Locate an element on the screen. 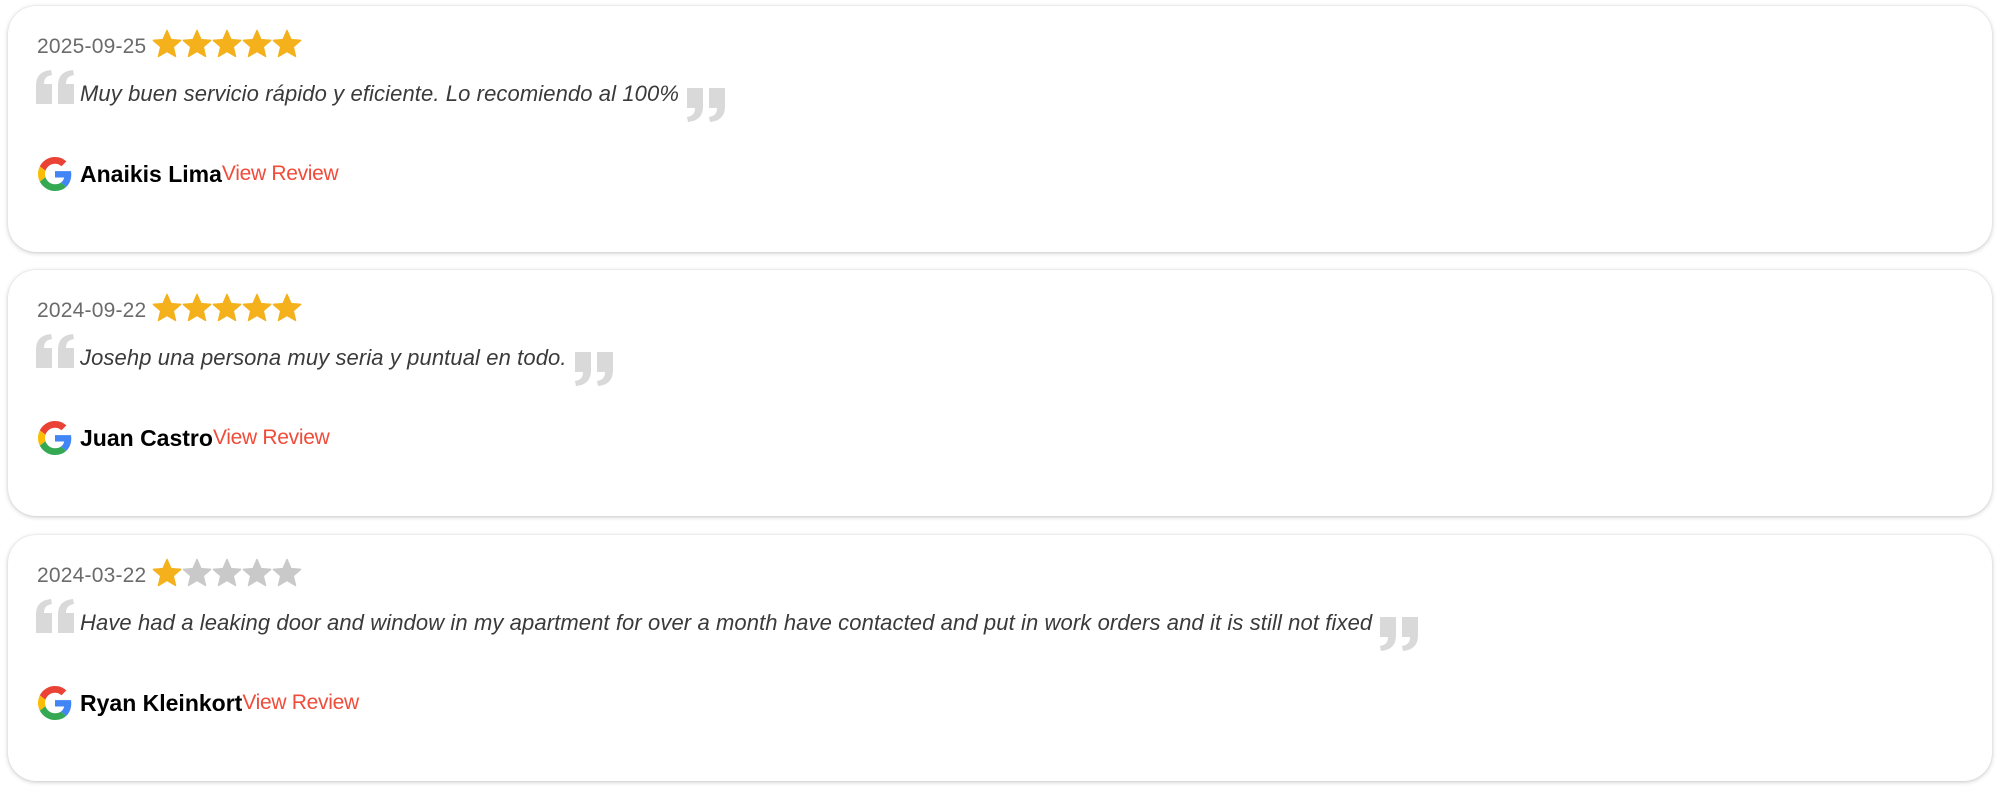  author-name: Juan Castro is located at coordinates (146, 437).